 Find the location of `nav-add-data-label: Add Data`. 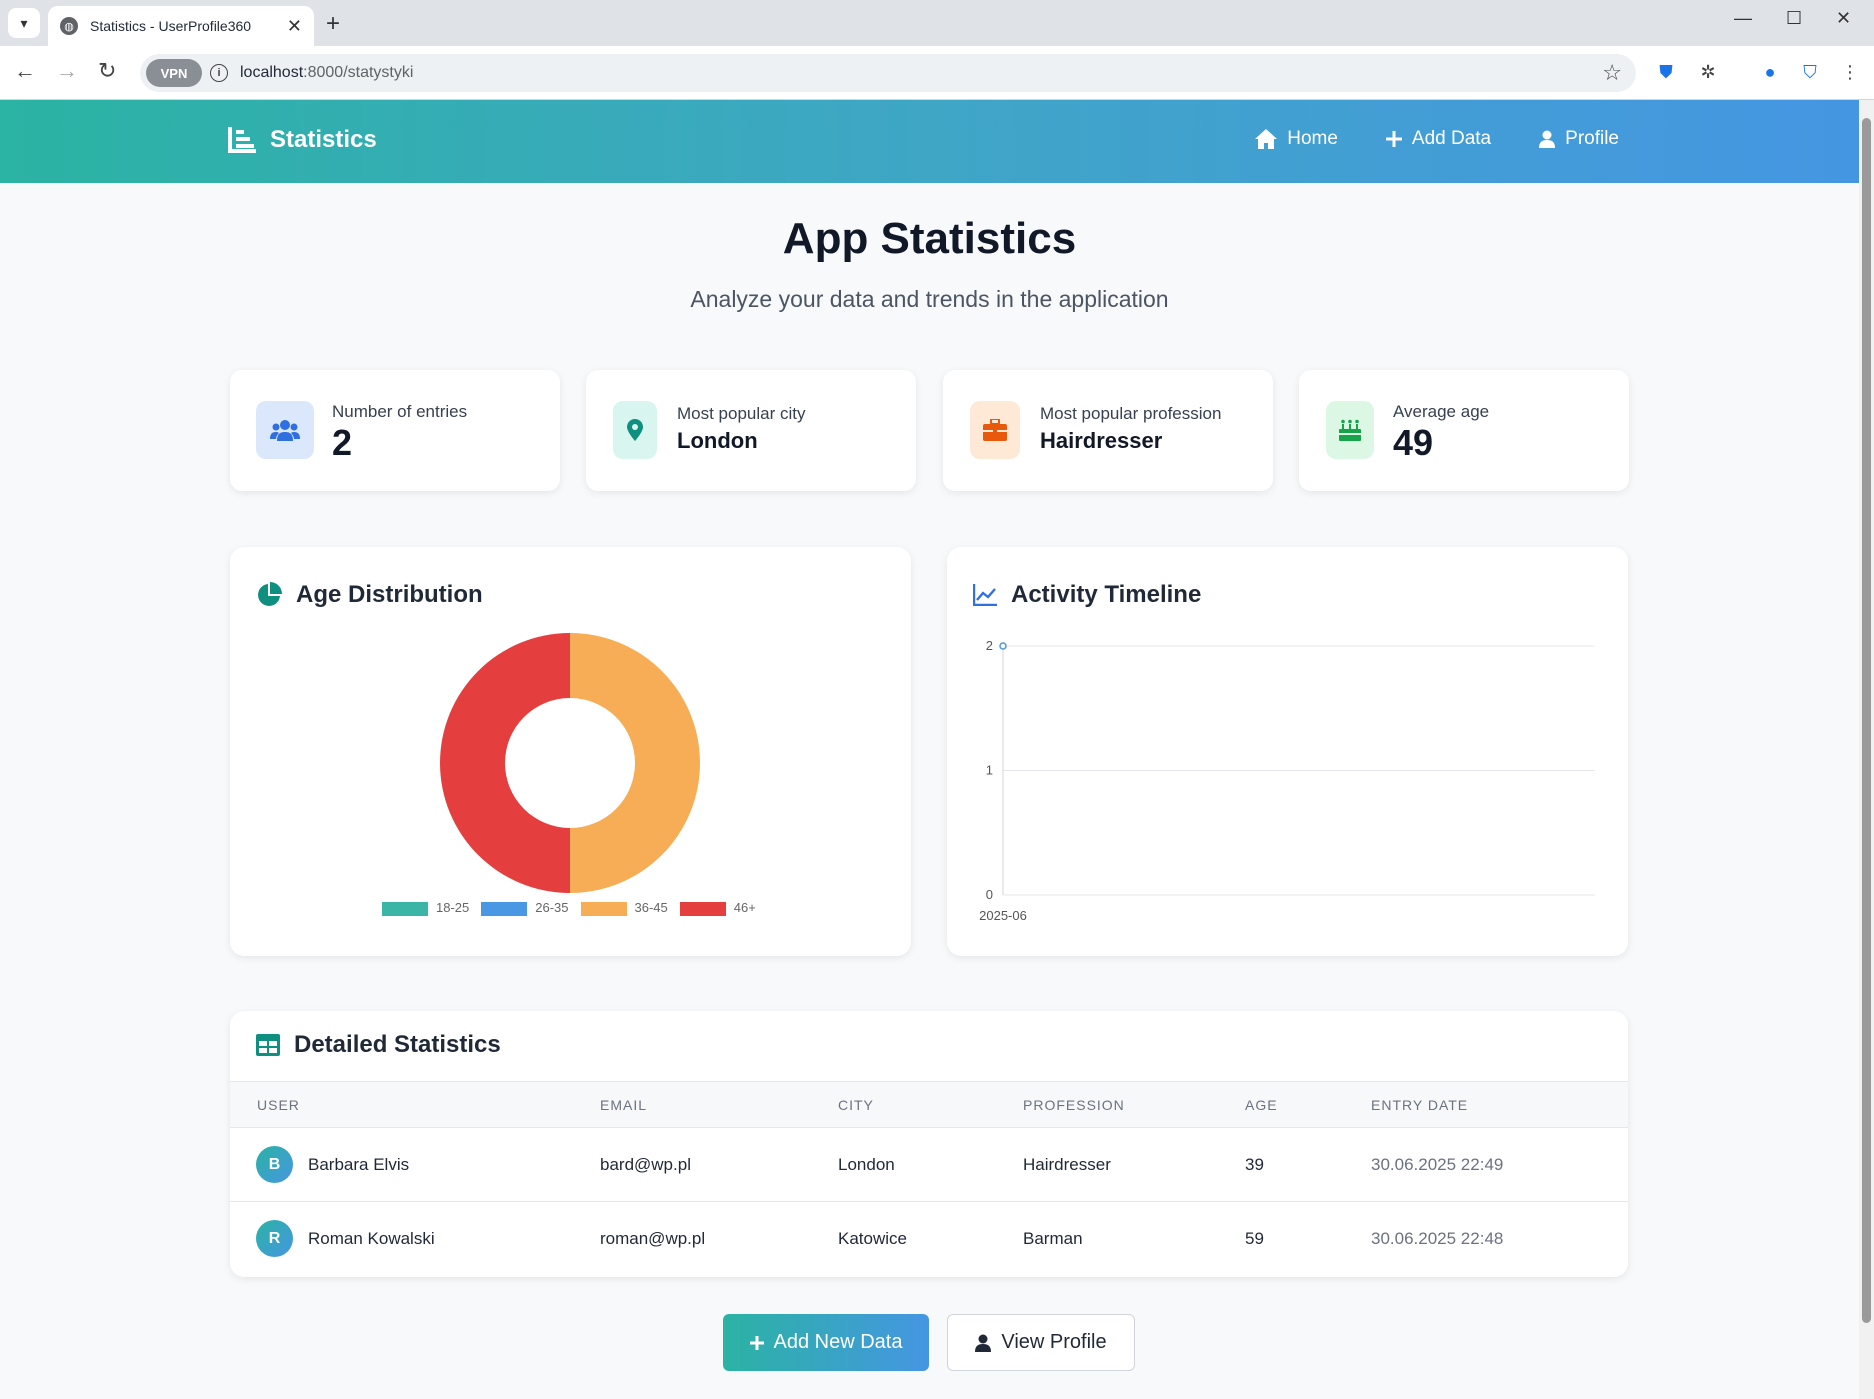

nav-add-data-label: Add Data is located at coordinates (1451, 138).